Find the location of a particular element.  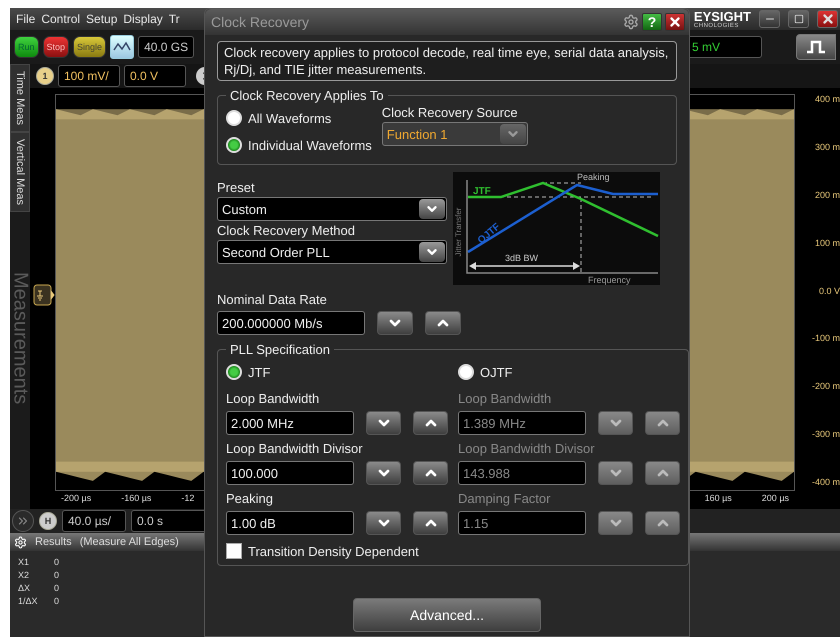

axis-tick-label: -100 m is located at coordinates (825, 338).